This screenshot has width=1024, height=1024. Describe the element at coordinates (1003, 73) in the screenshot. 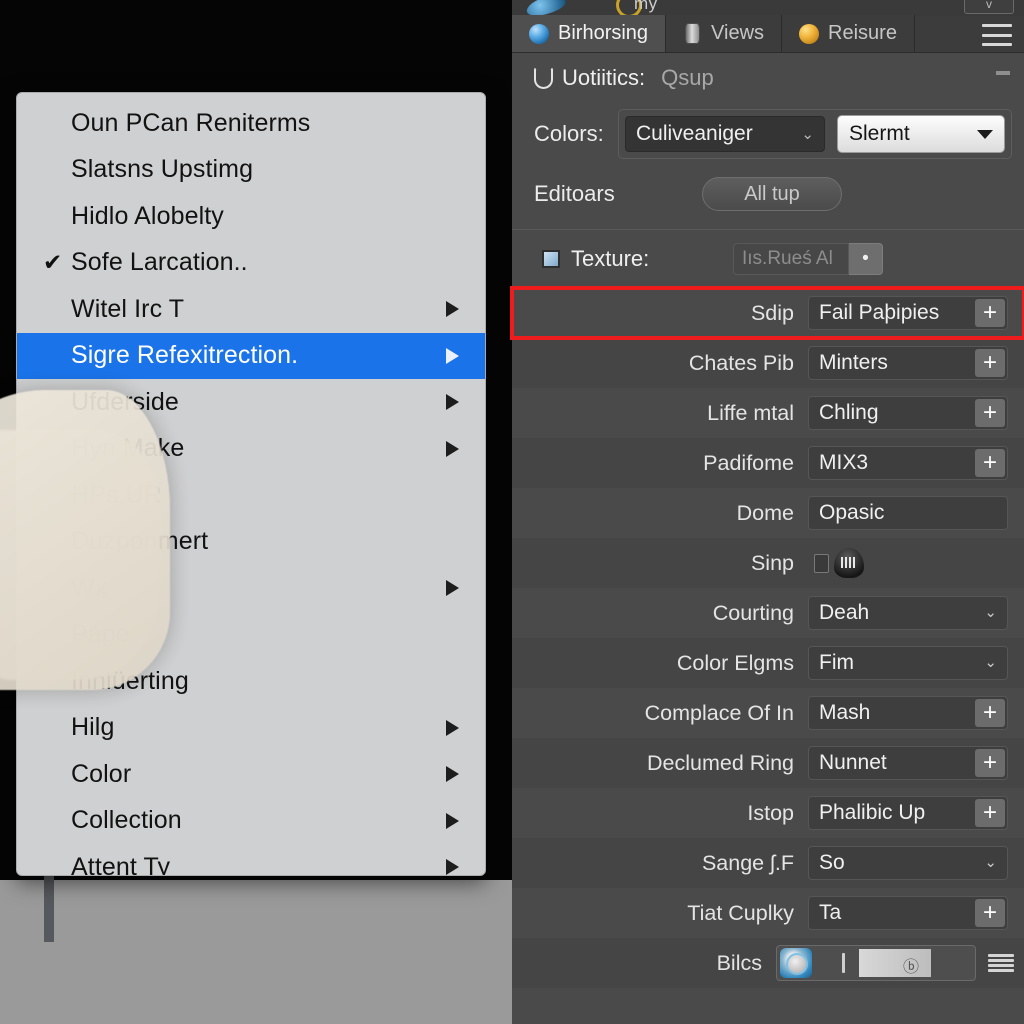

I see `minimize-icon` at that location.